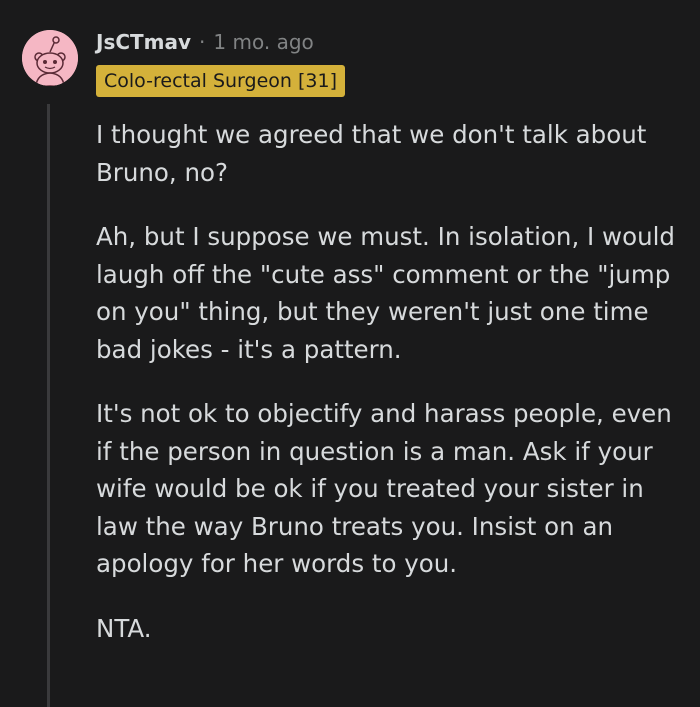 The height and width of the screenshot is (707, 700). I want to click on thread-collapse-line, so click(48, 405).